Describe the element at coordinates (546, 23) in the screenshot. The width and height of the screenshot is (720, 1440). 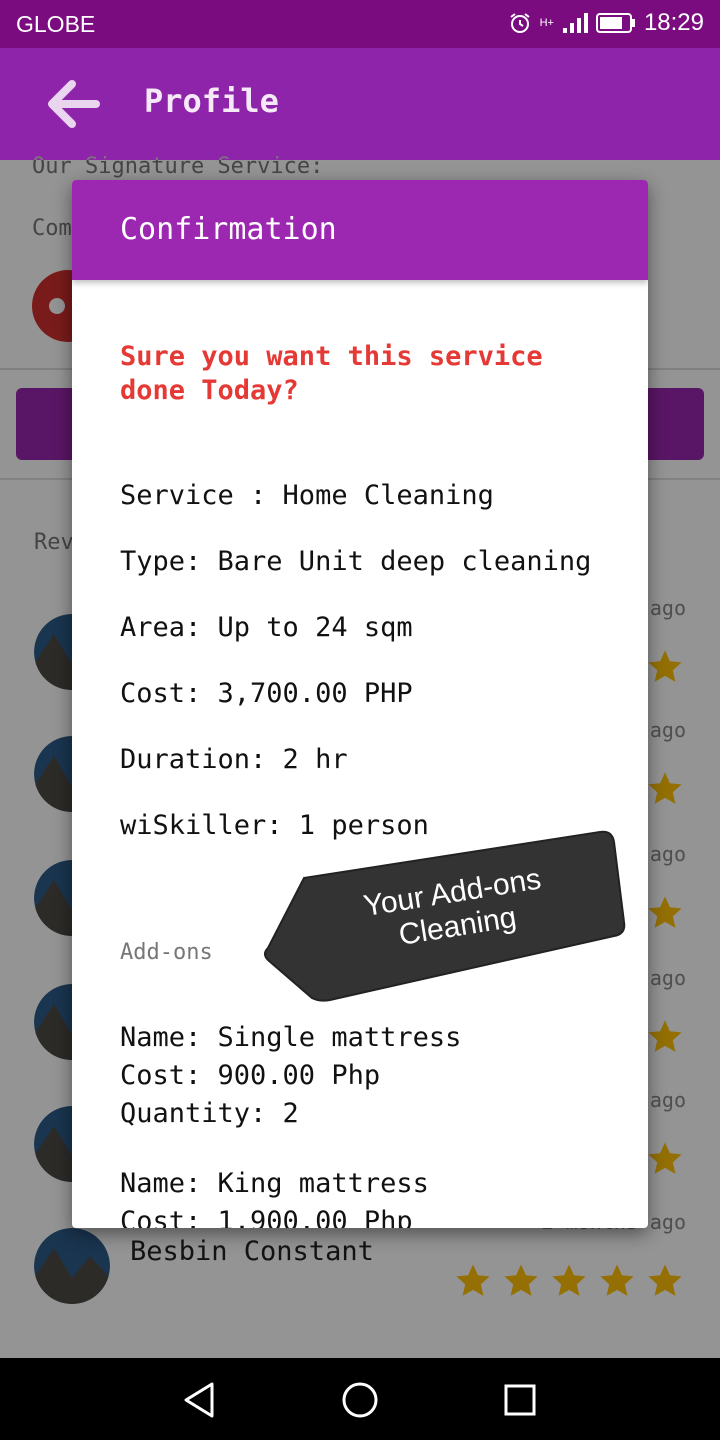
I see `network-type: H+` at that location.